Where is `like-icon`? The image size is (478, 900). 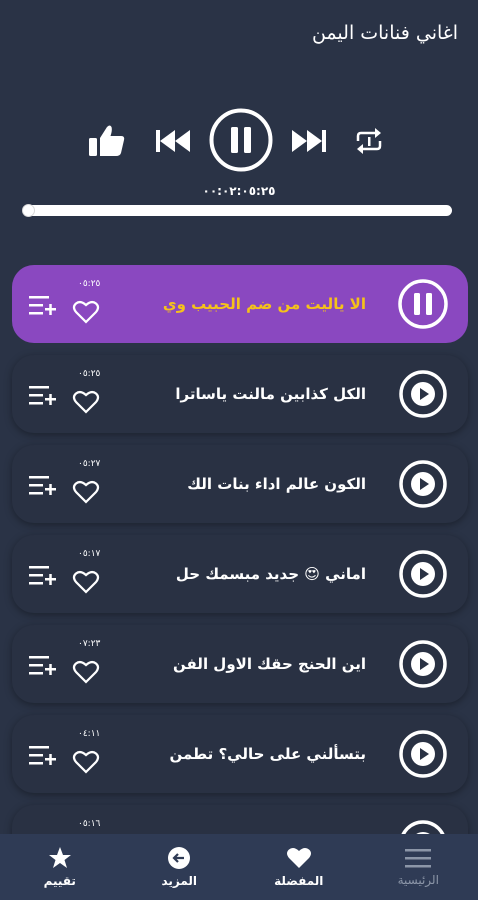
like-icon is located at coordinates (107, 140).